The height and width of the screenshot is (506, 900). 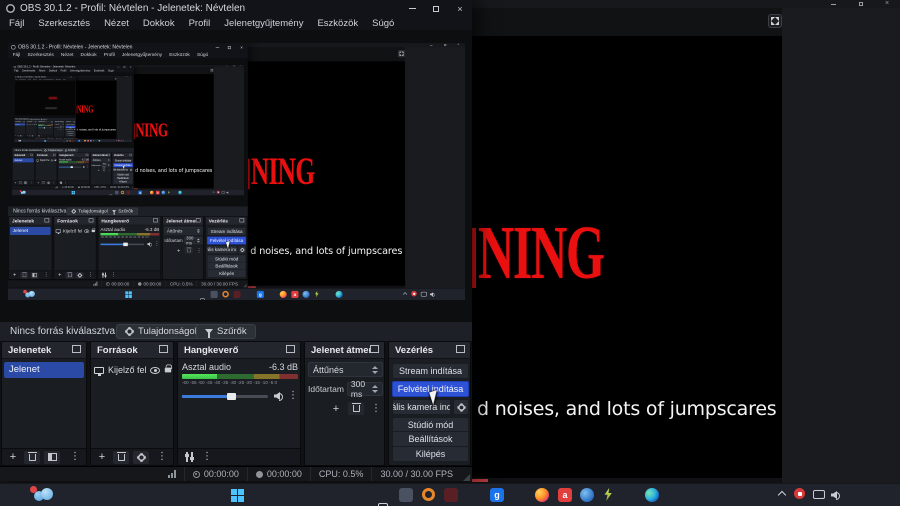 What do you see at coordinates (337, 23) in the screenshot?
I see `menu-tools: Eszközök` at bounding box center [337, 23].